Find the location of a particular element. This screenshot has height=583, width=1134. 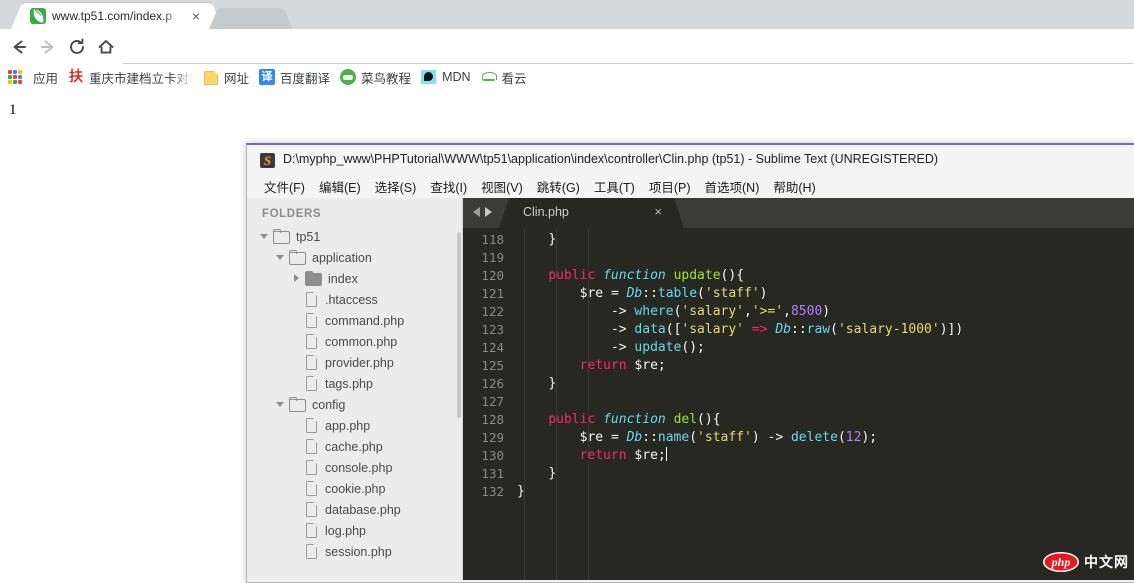

line-number: 130 is located at coordinates (492, 455).